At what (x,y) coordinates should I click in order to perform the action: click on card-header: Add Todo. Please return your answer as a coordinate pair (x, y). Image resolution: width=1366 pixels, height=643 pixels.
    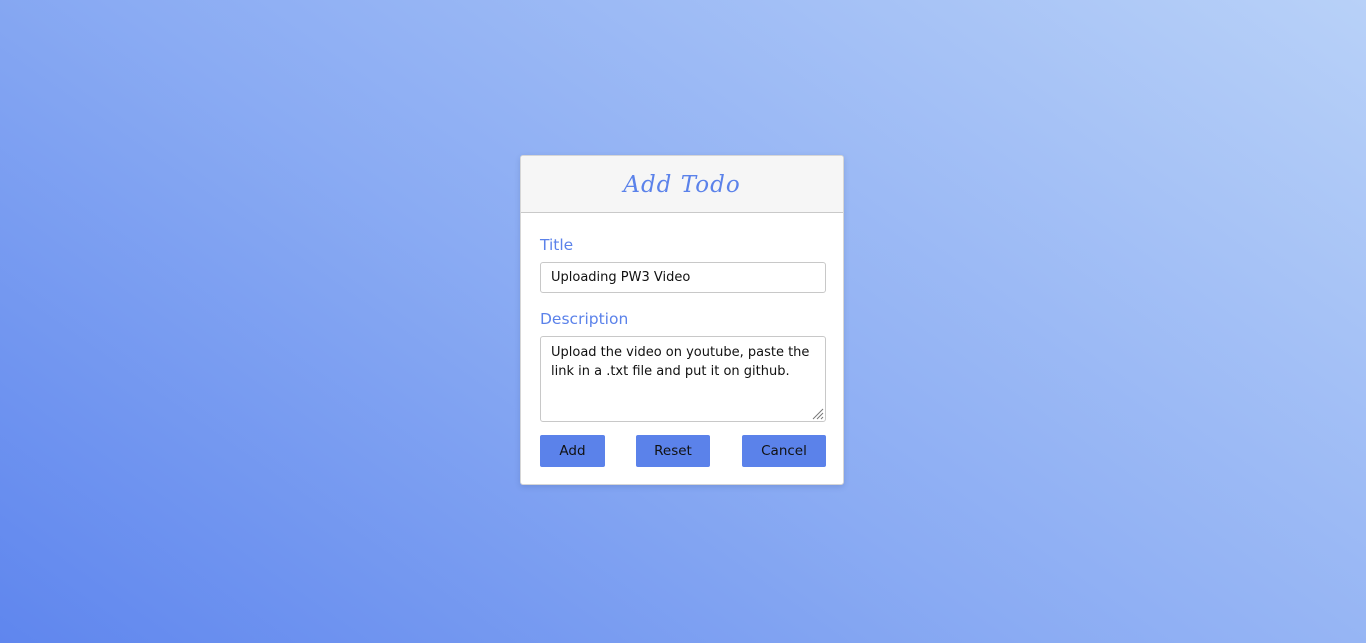
    Looking at the image, I should click on (682, 184).